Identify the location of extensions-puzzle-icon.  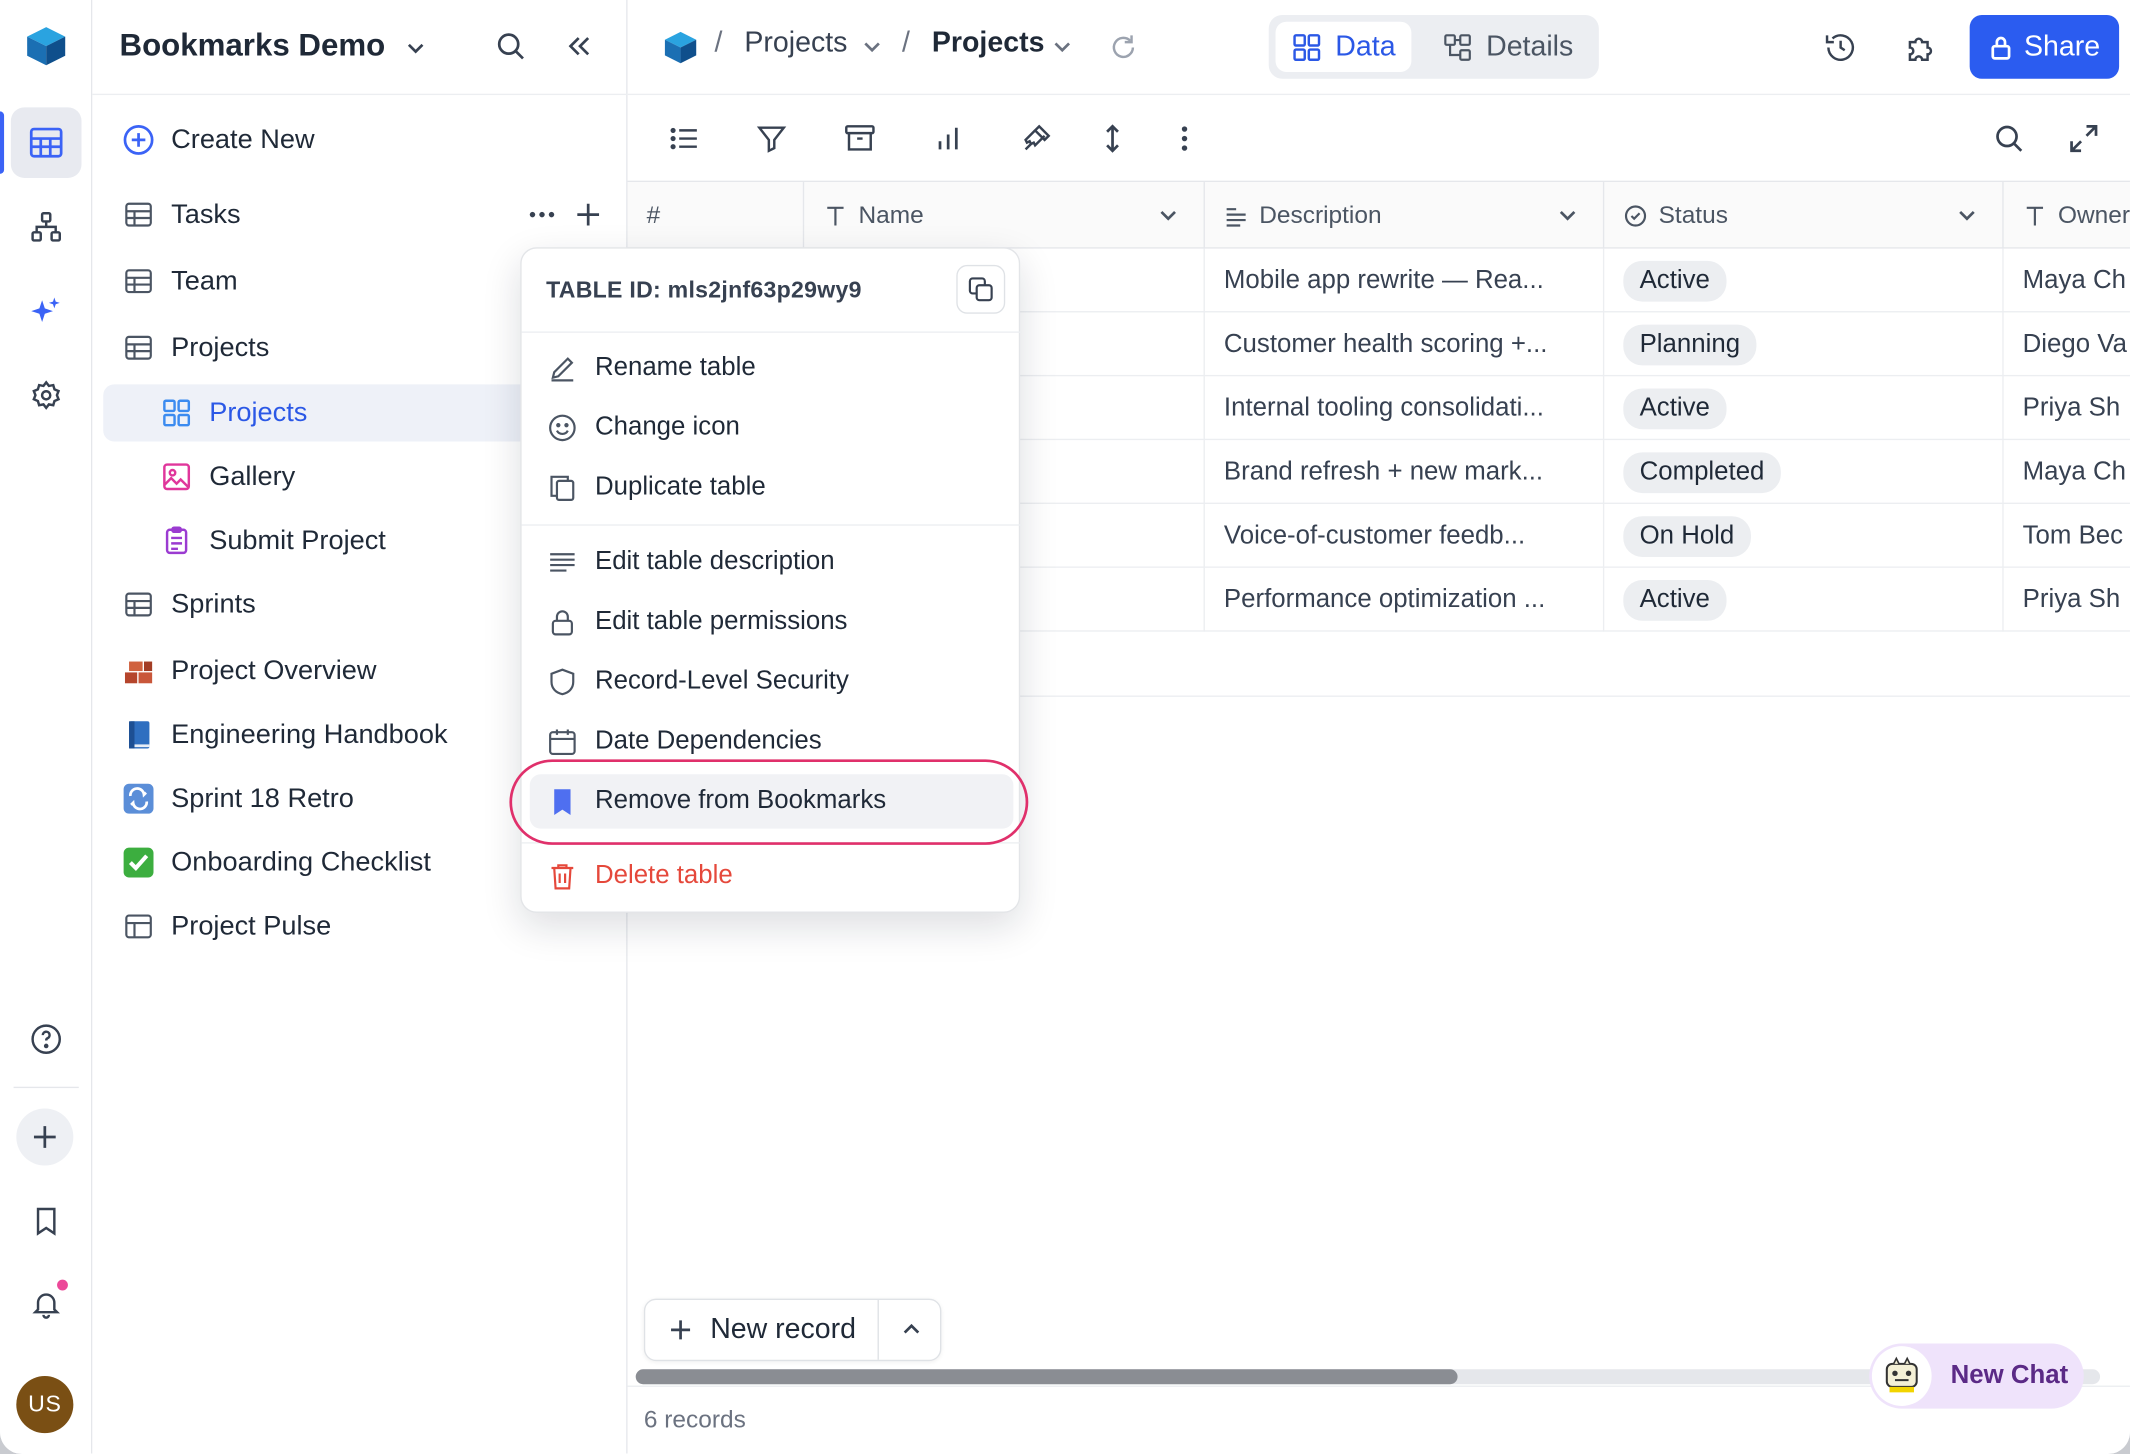
(1920, 51).